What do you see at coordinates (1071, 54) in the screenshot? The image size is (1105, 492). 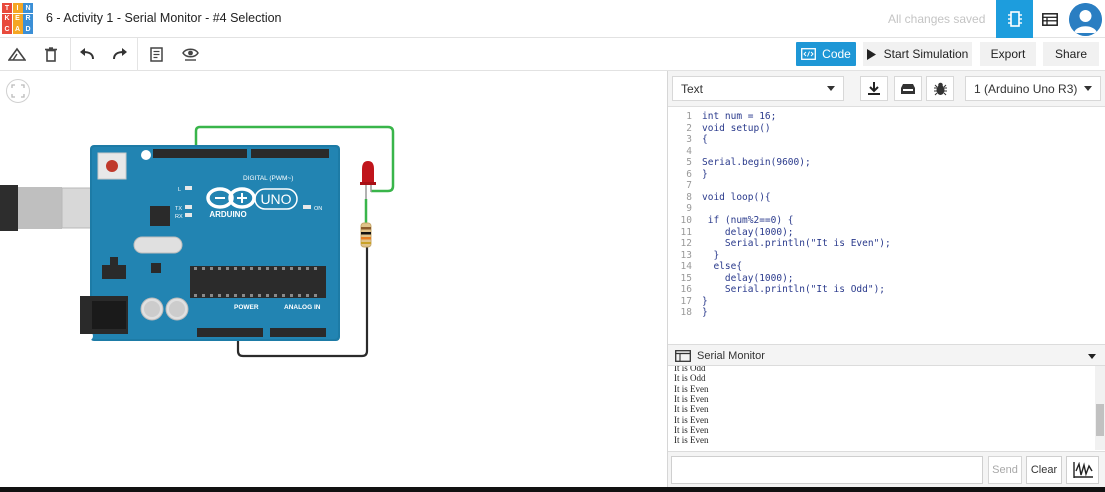 I see `share-button: Share` at bounding box center [1071, 54].